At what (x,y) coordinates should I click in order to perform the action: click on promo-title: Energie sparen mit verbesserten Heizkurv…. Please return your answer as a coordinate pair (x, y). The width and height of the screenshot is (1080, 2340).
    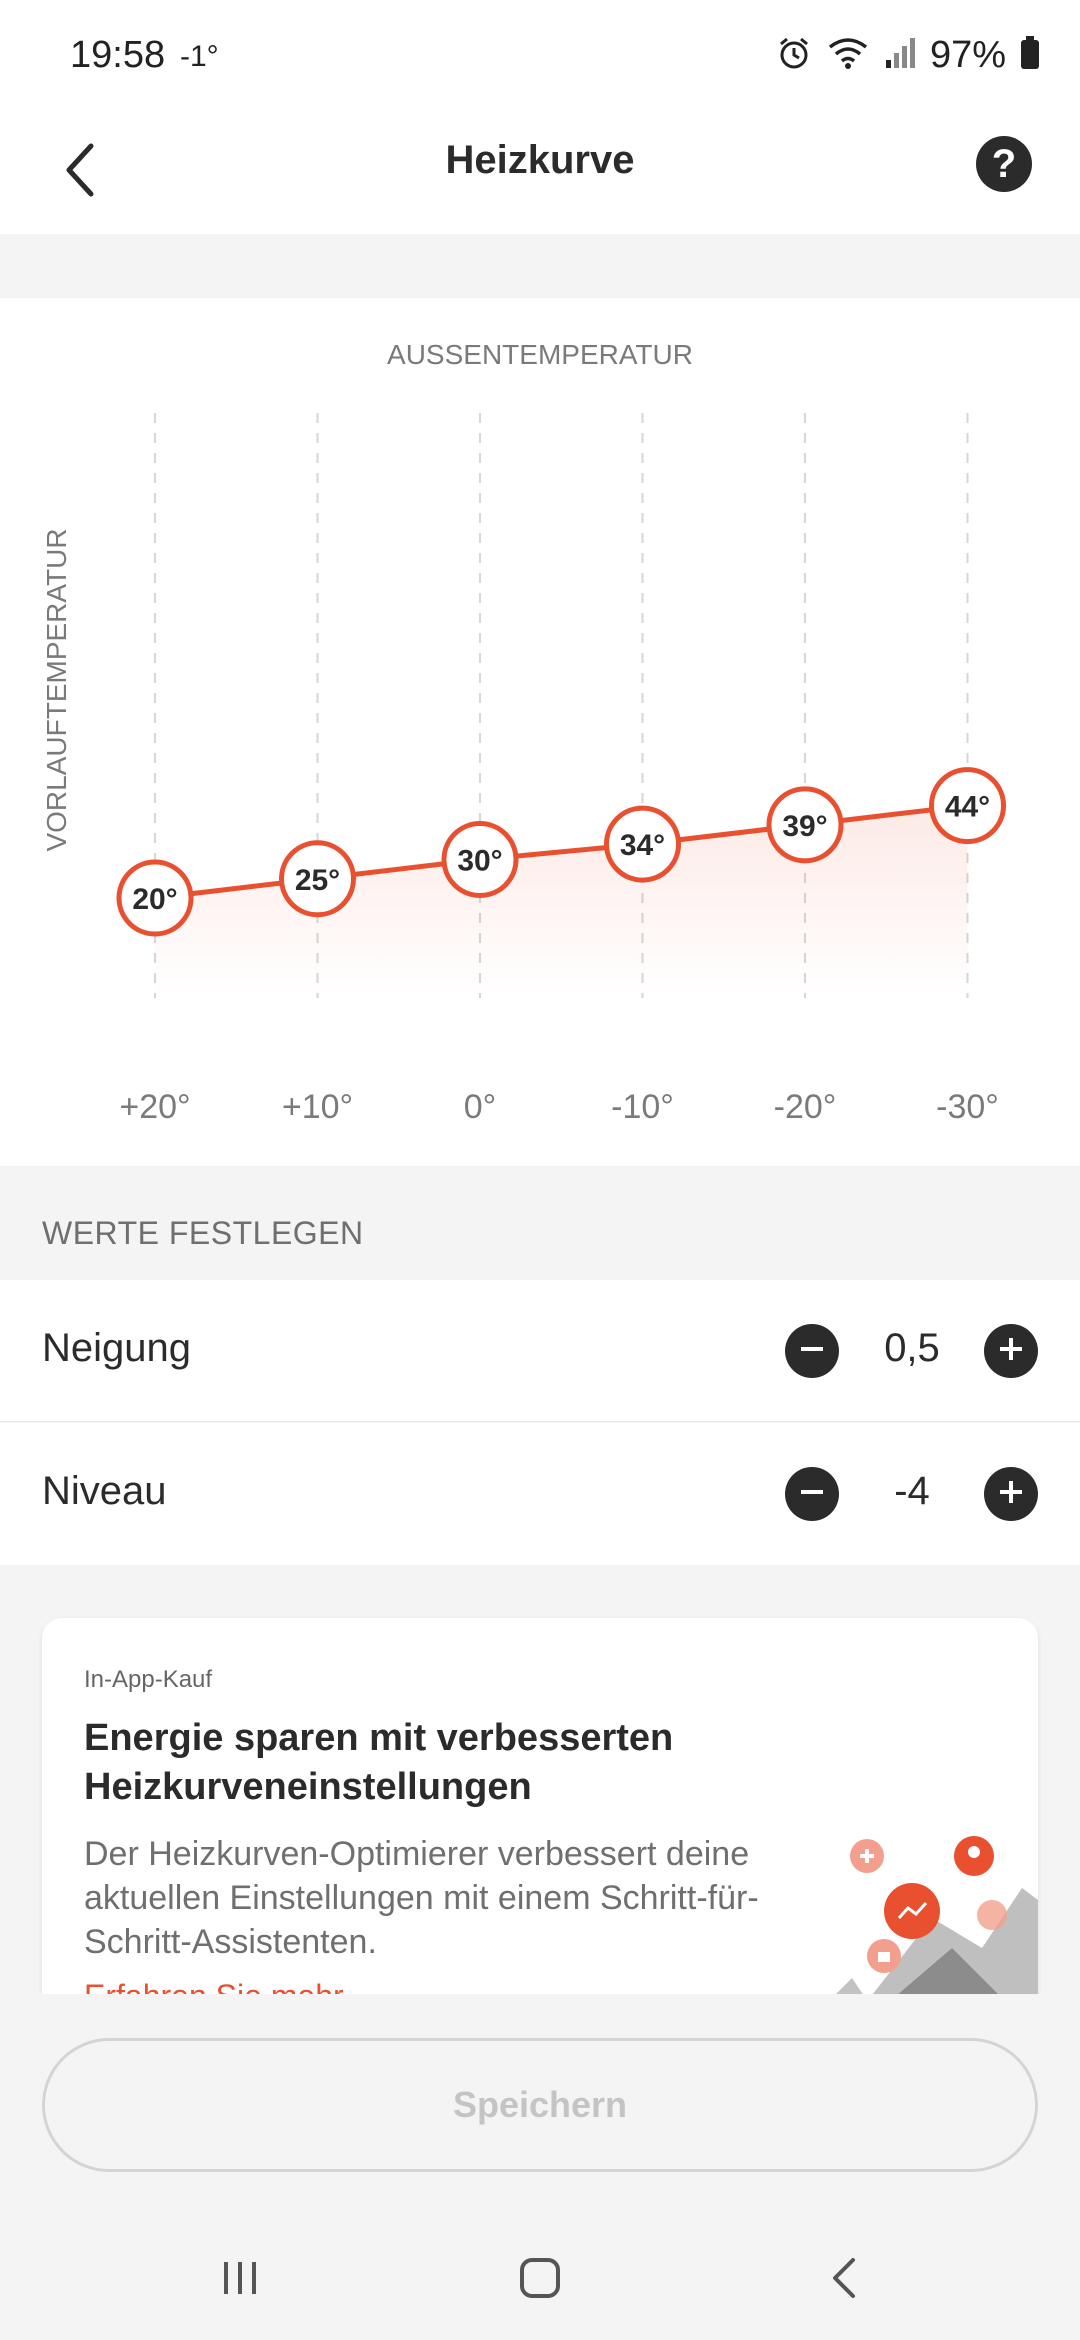
    Looking at the image, I should click on (379, 1762).